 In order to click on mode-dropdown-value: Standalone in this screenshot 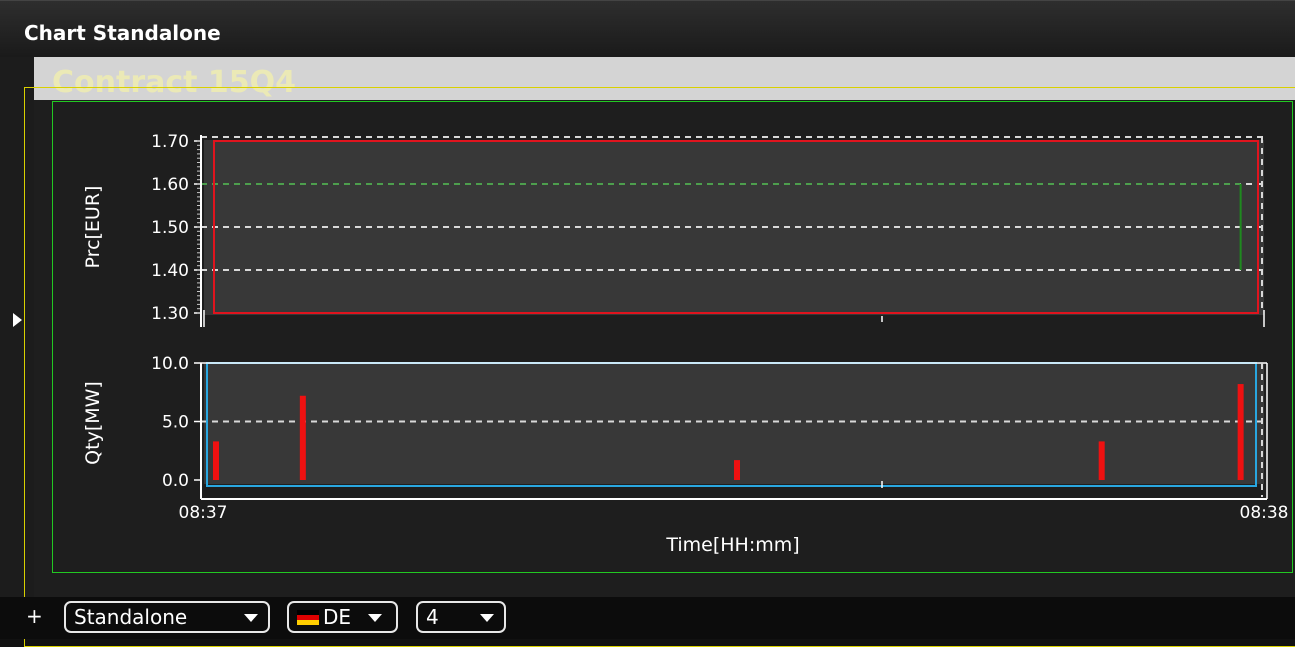, I will do `click(131, 617)`.